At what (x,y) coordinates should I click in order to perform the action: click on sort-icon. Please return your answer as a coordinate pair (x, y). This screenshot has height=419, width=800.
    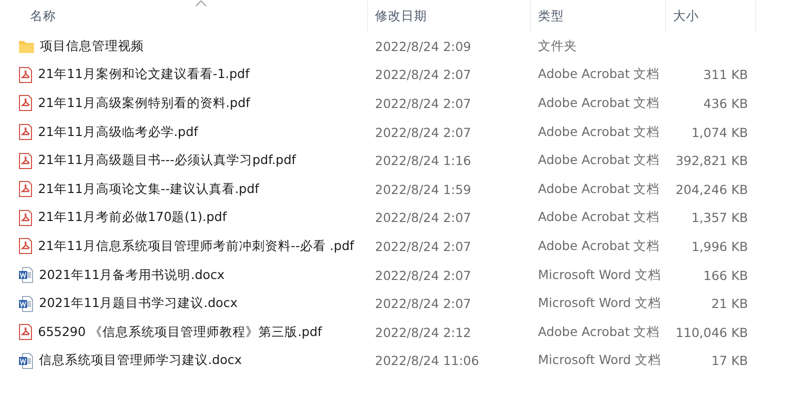
    Looking at the image, I should click on (200, 3).